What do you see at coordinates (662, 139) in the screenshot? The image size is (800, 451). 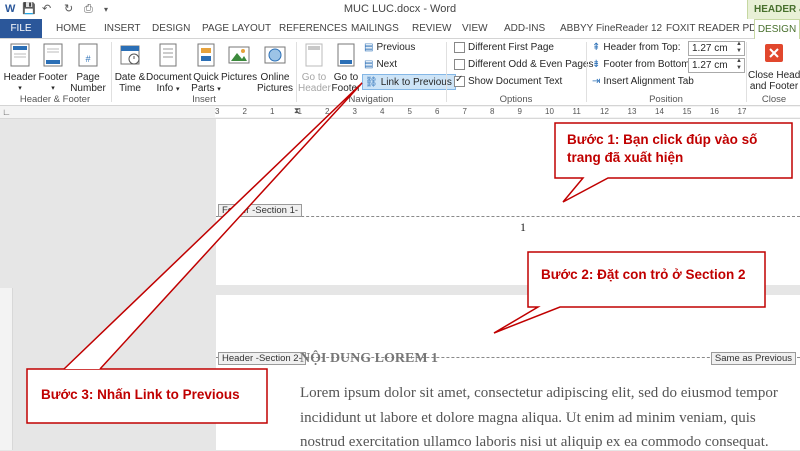 I see `step1-text-line1: Bước 1: Bạn click đúp vào số` at bounding box center [662, 139].